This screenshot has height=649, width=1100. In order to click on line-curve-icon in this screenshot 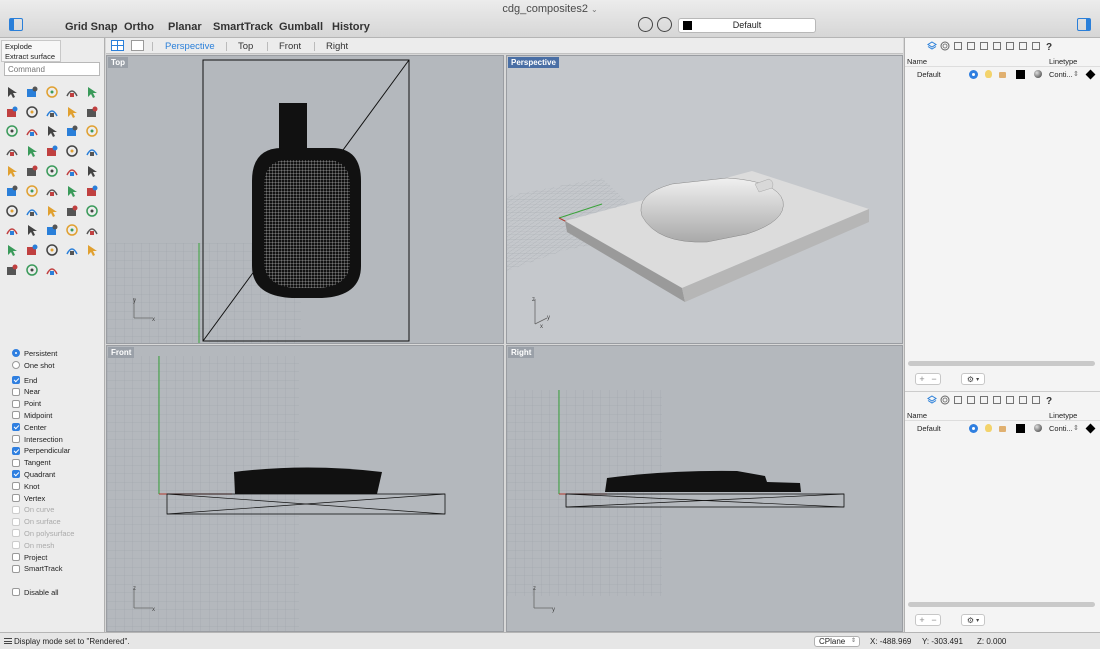, I will do `click(32, 112)`.